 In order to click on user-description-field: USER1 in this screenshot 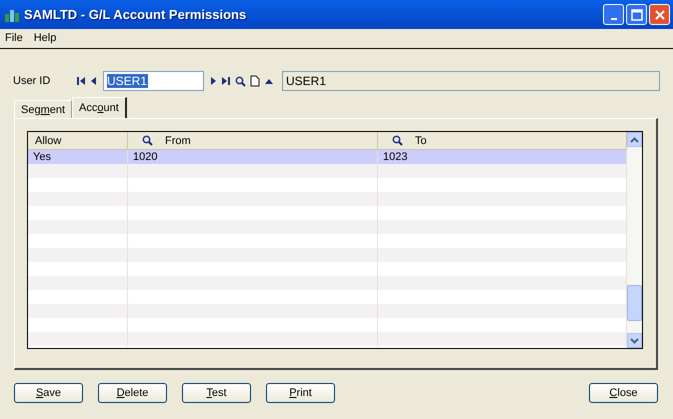, I will do `click(471, 81)`.